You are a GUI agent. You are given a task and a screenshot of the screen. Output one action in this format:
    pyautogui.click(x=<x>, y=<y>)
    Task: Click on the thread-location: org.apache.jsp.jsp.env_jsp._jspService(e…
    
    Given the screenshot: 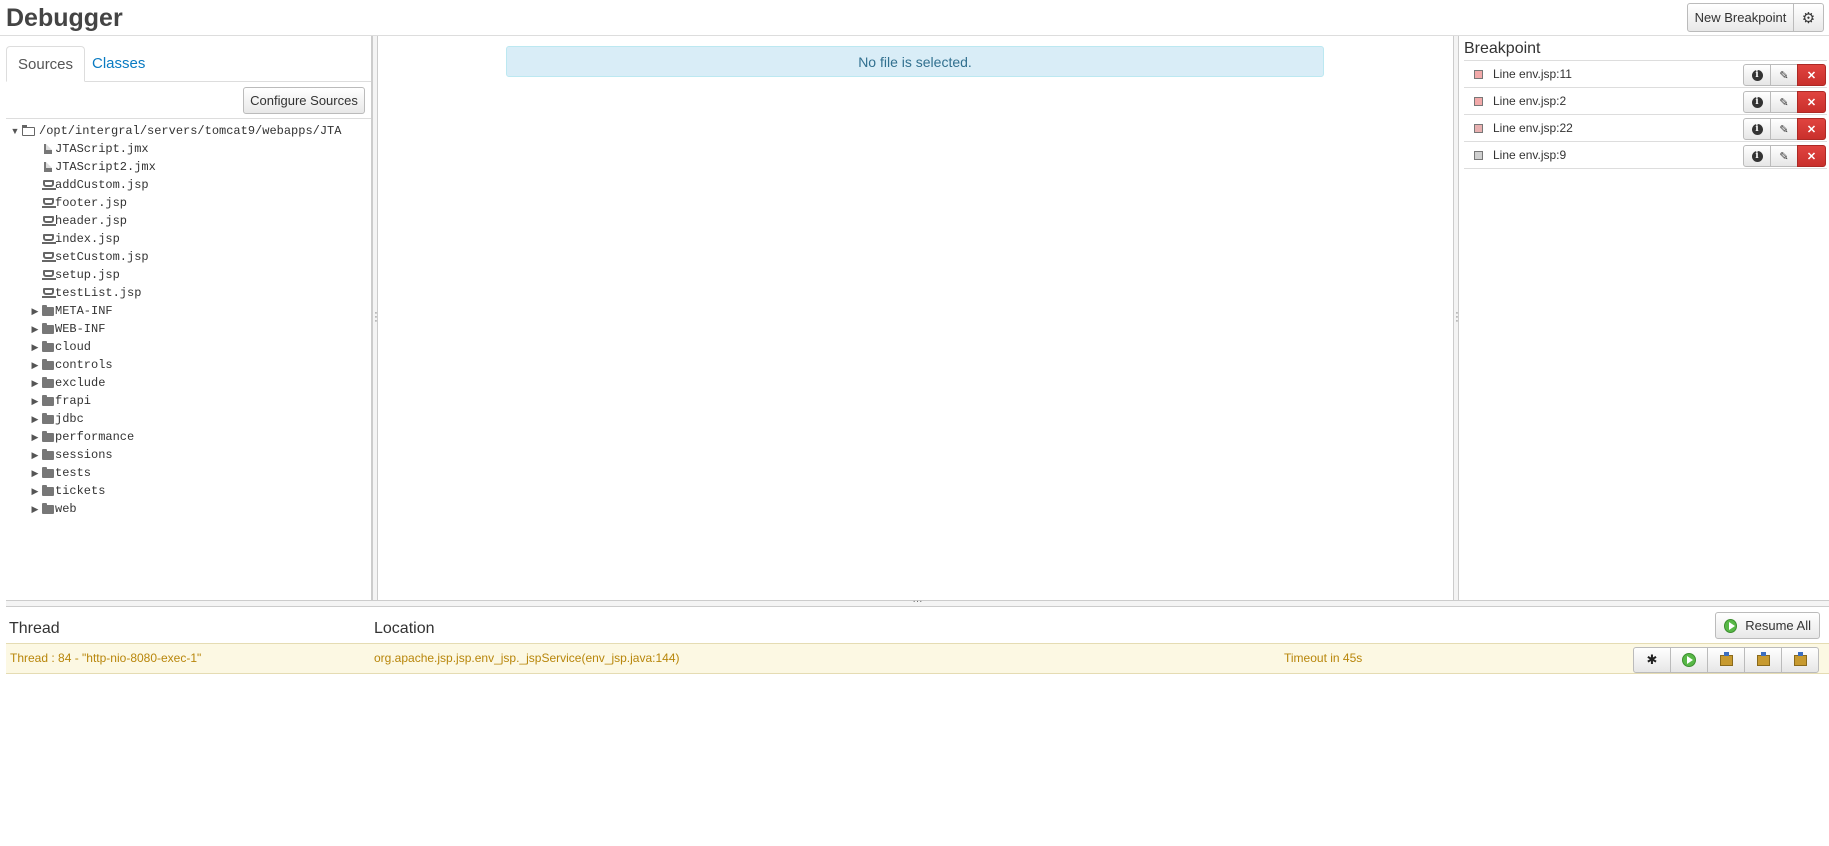 What is the action you would take?
    pyautogui.click(x=527, y=658)
    